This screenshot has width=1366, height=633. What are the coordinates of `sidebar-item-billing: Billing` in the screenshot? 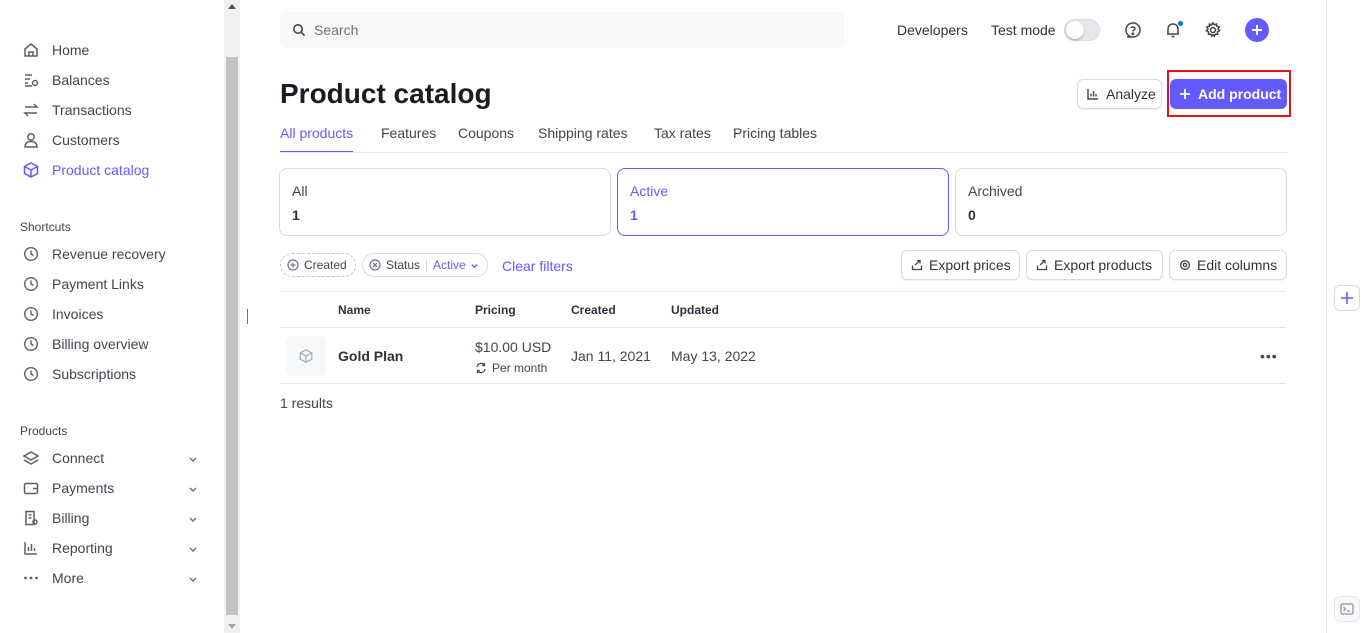 It's located at (112, 518).